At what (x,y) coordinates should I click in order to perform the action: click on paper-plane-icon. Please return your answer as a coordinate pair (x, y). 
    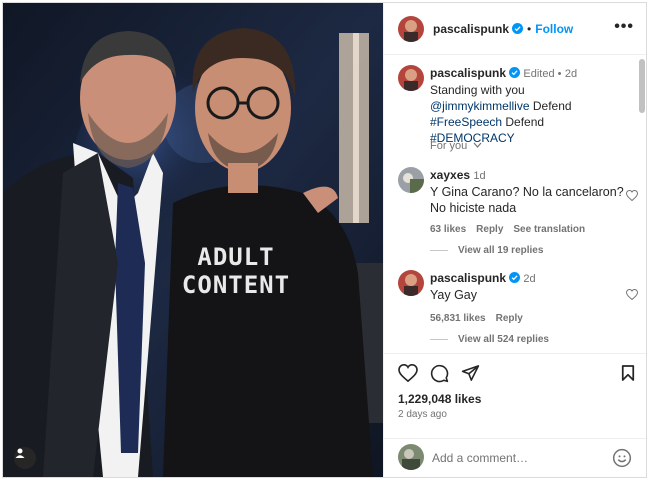
    Looking at the image, I should click on (470, 373).